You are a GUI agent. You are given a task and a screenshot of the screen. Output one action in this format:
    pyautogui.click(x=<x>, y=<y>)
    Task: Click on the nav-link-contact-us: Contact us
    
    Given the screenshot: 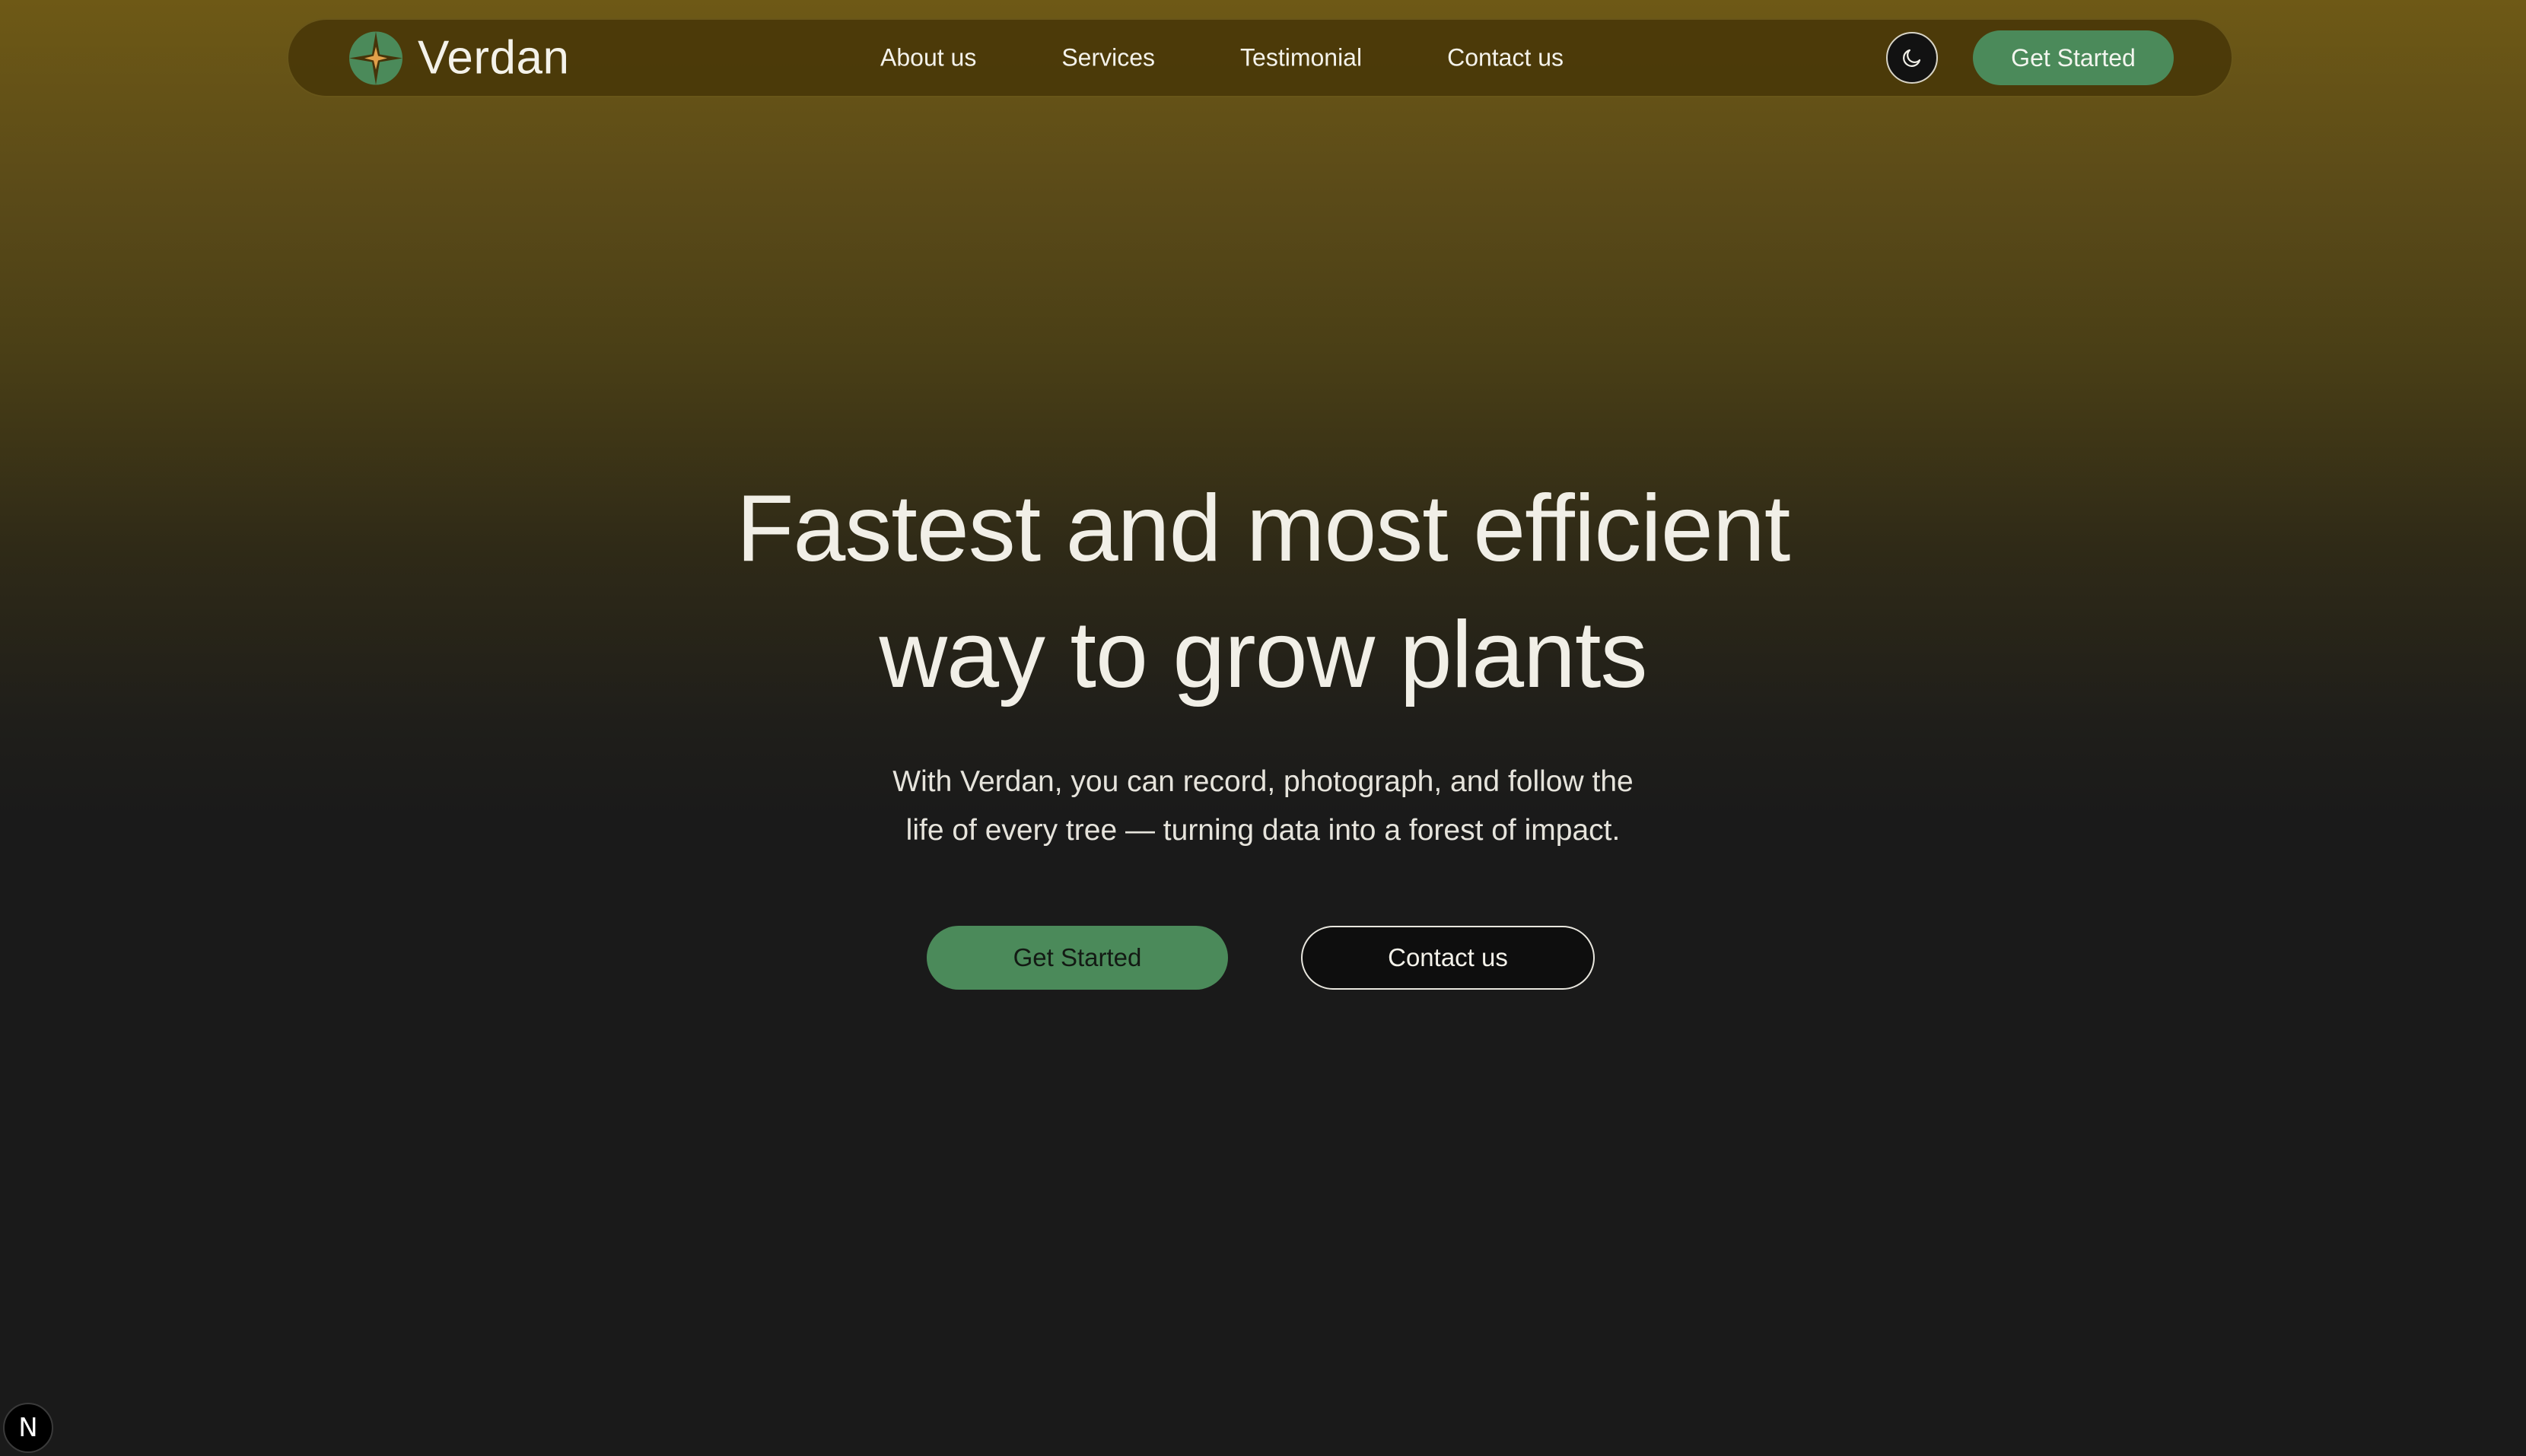 What is the action you would take?
    pyautogui.click(x=1505, y=58)
    